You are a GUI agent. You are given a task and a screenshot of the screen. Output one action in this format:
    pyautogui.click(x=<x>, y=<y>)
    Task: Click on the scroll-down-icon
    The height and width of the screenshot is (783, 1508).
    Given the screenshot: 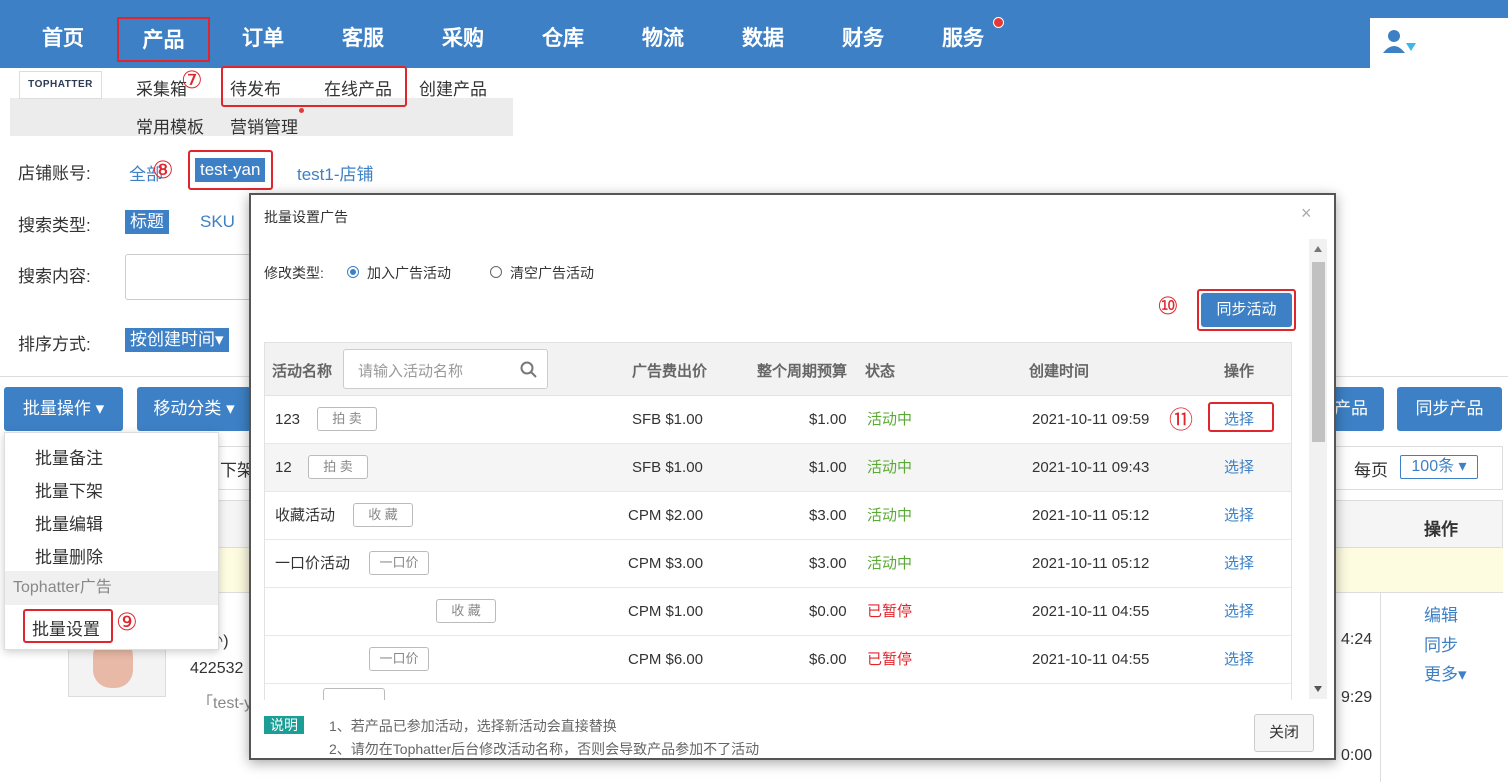 What is the action you would take?
    pyautogui.click(x=1318, y=689)
    